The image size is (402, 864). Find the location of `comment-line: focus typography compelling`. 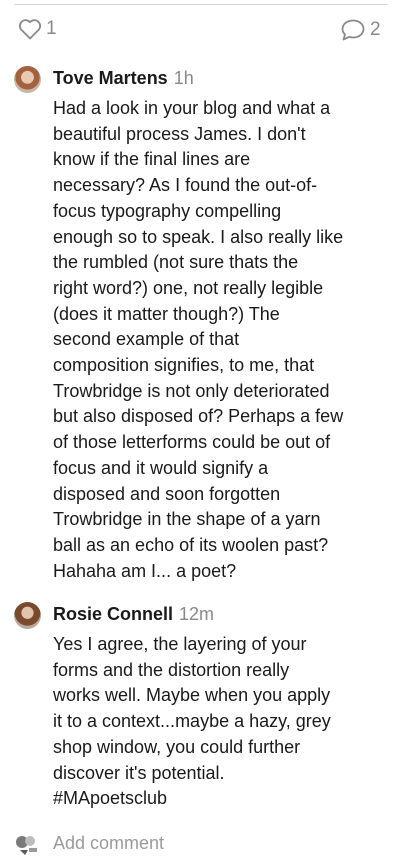

comment-line: focus typography compelling is located at coordinates (167, 210).